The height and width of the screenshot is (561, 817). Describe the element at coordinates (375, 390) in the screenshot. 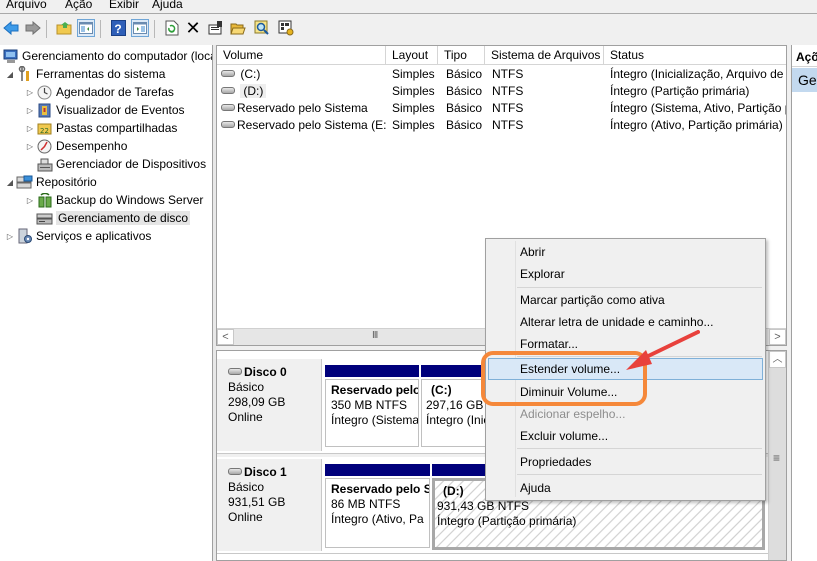

I see `partition-name: Reservado pelo Sistema` at that location.